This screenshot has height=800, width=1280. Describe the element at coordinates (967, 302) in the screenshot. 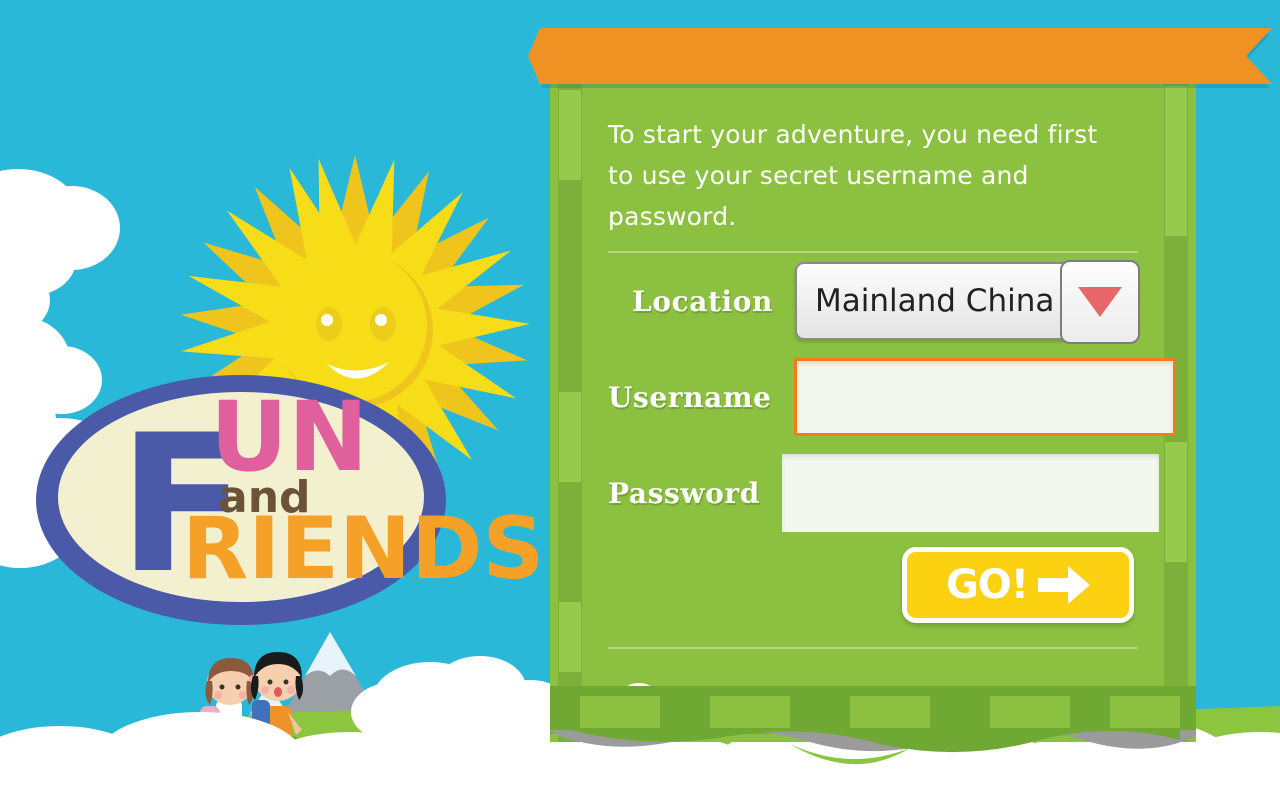

I see `location-select: Mainland China` at that location.